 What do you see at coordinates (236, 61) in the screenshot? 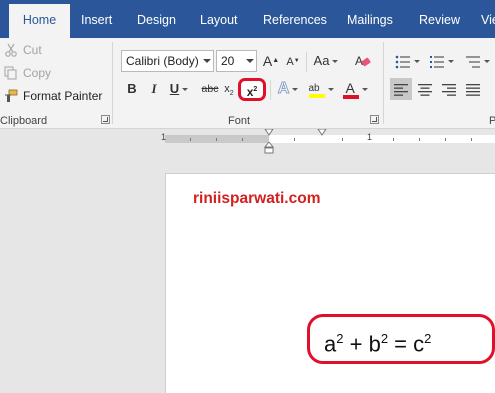
I see `font-size-dropdown: 20` at bounding box center [236, 61].